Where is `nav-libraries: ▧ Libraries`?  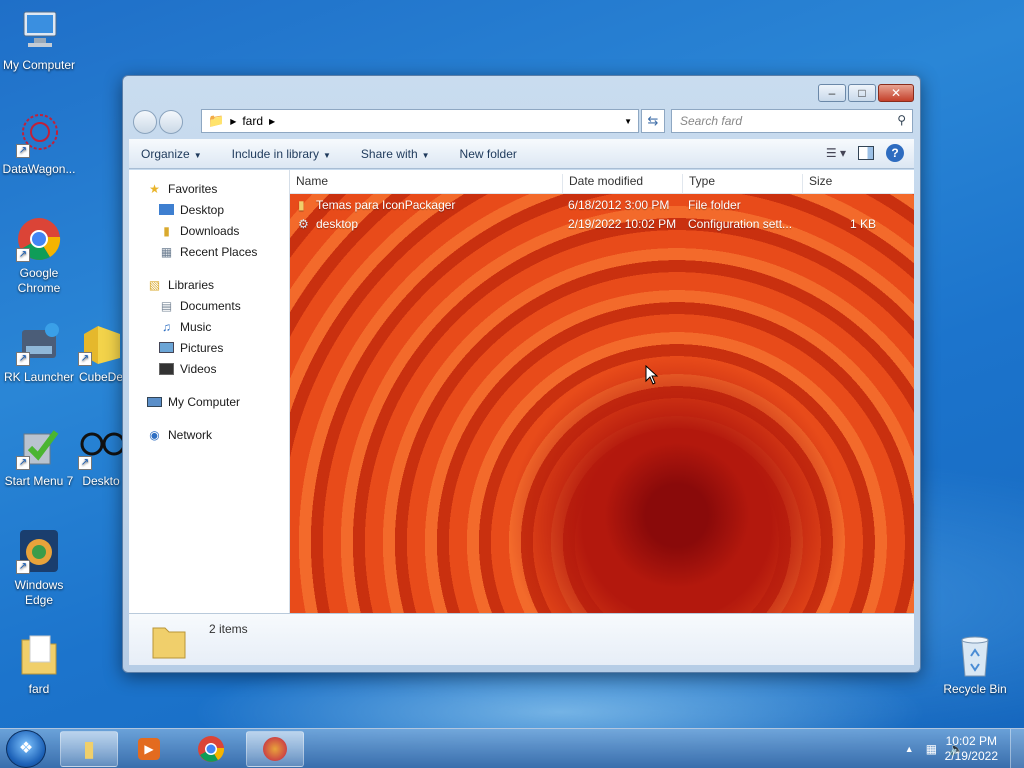 nav-libraries: ▧ Libraries is located at coordinates (209, 284).